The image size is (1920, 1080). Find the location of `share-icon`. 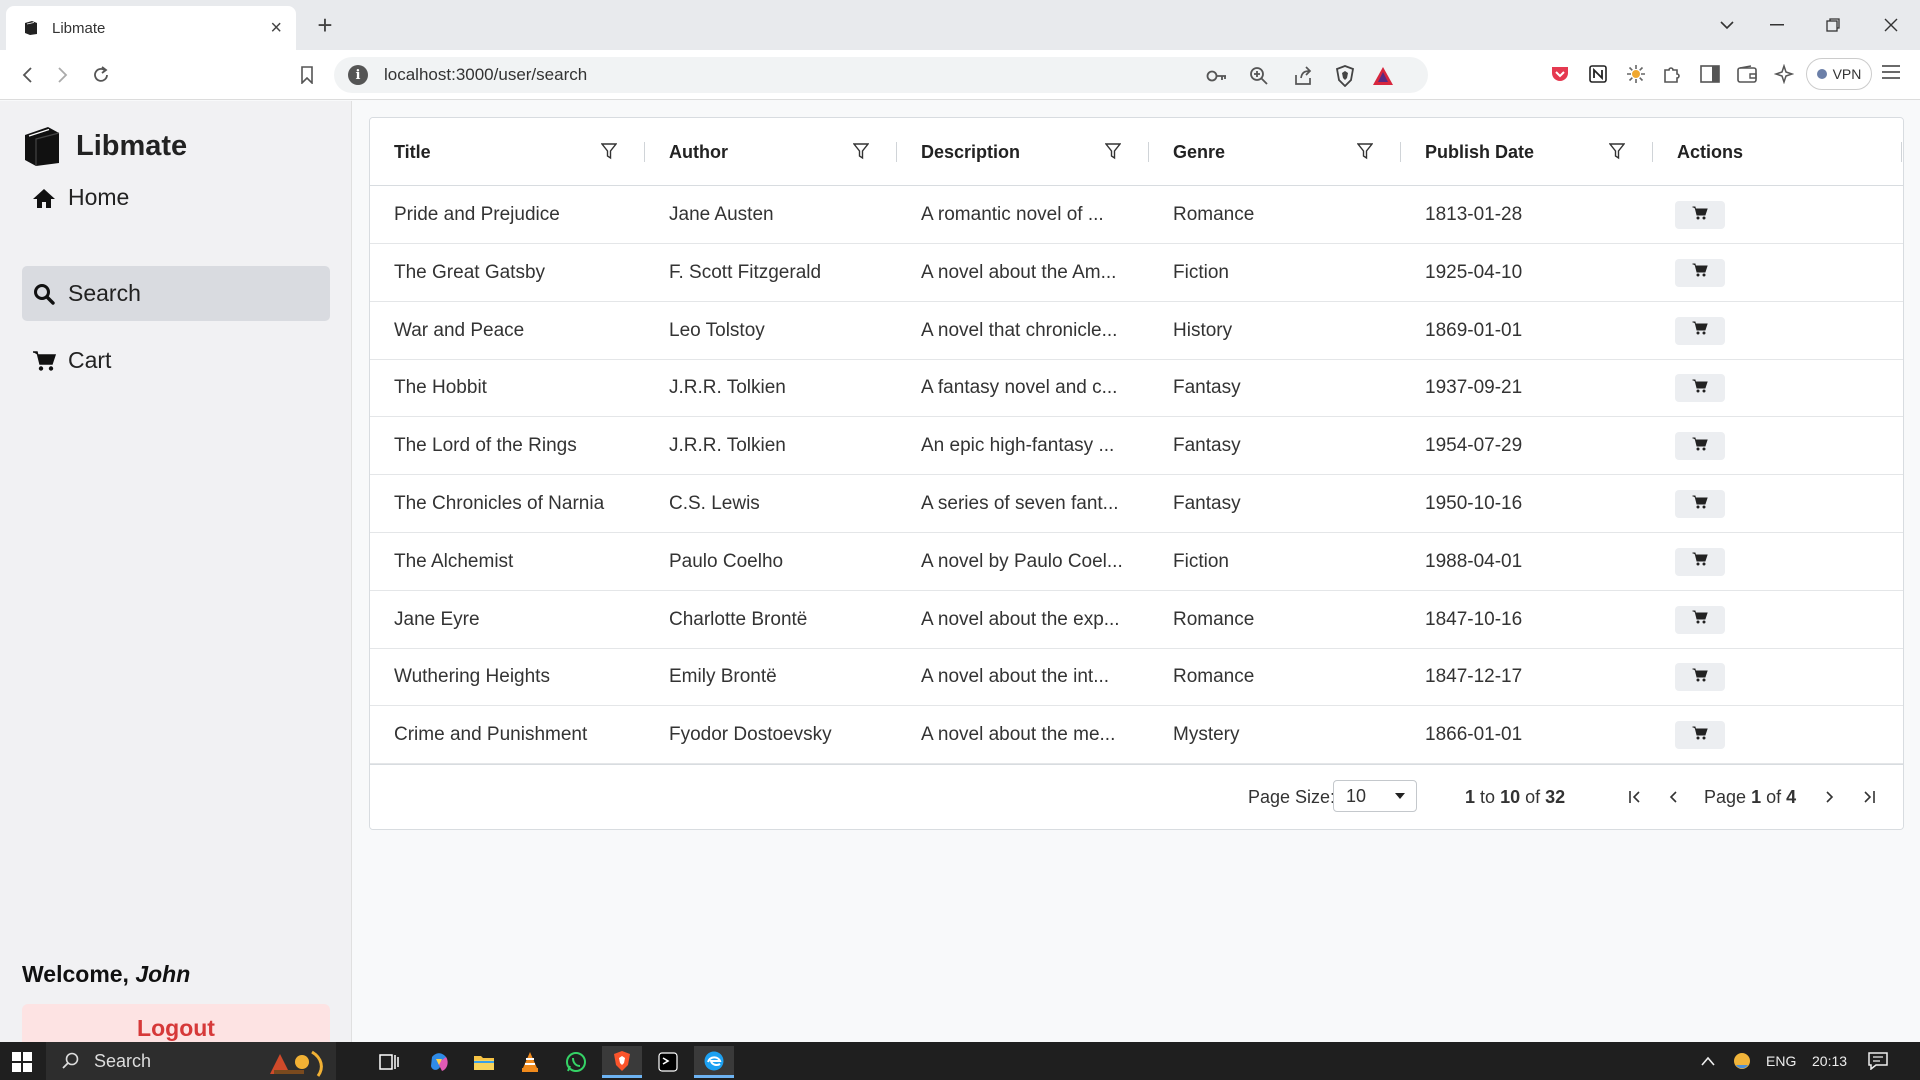

share-icon is located at coordinates (1303, 76).